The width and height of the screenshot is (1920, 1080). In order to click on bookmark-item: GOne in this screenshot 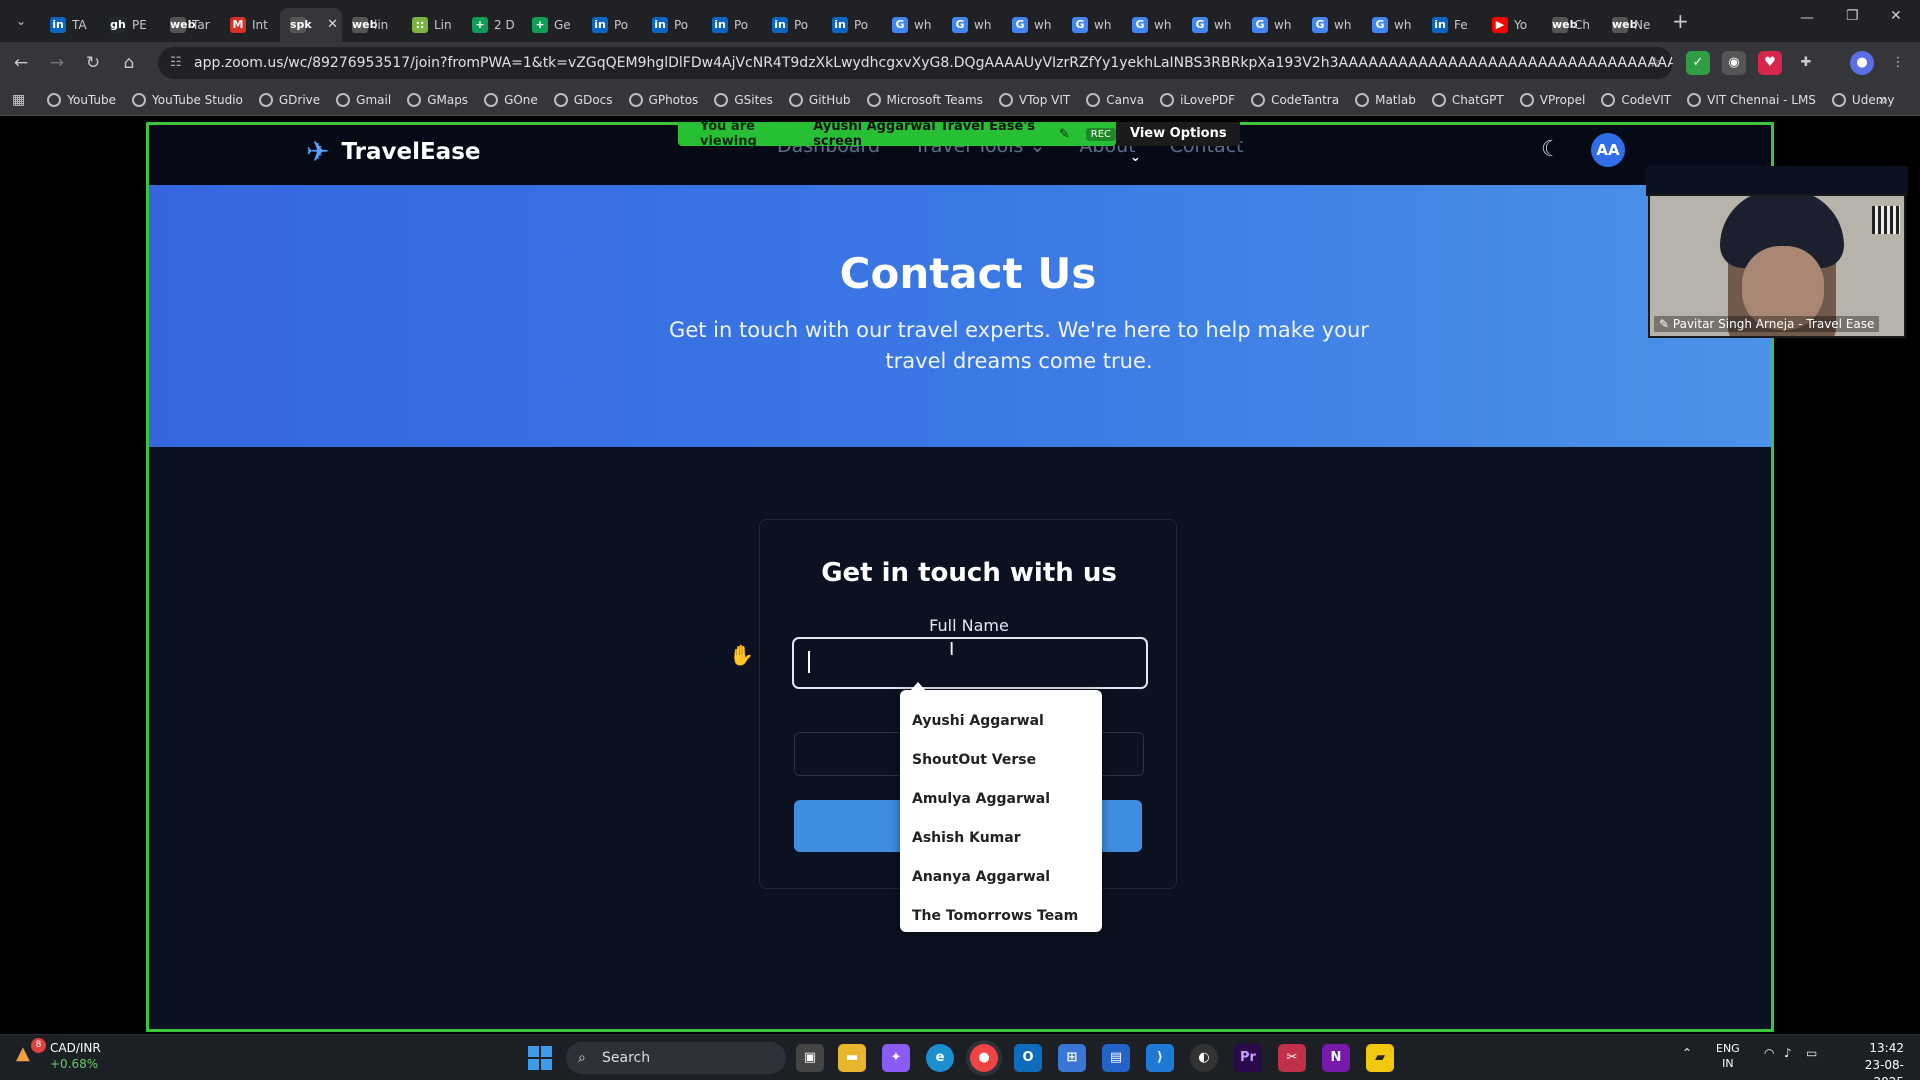, I will do `click(511, 99)`.